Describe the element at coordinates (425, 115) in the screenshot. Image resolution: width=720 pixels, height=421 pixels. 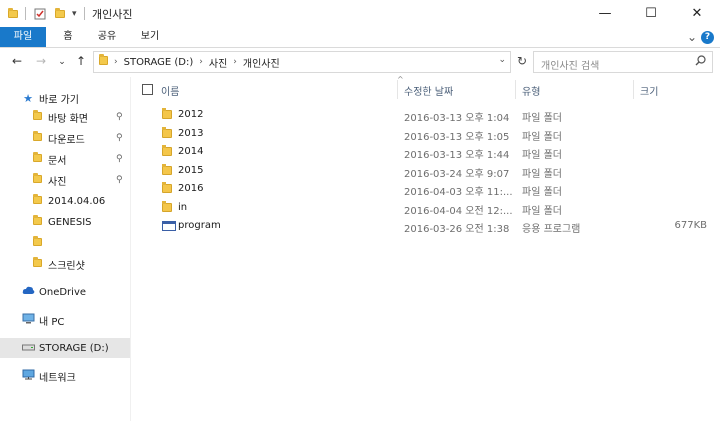
I see `file-row: 2012 2016-03-13 오후 1:04 파일 폴더` at that location.